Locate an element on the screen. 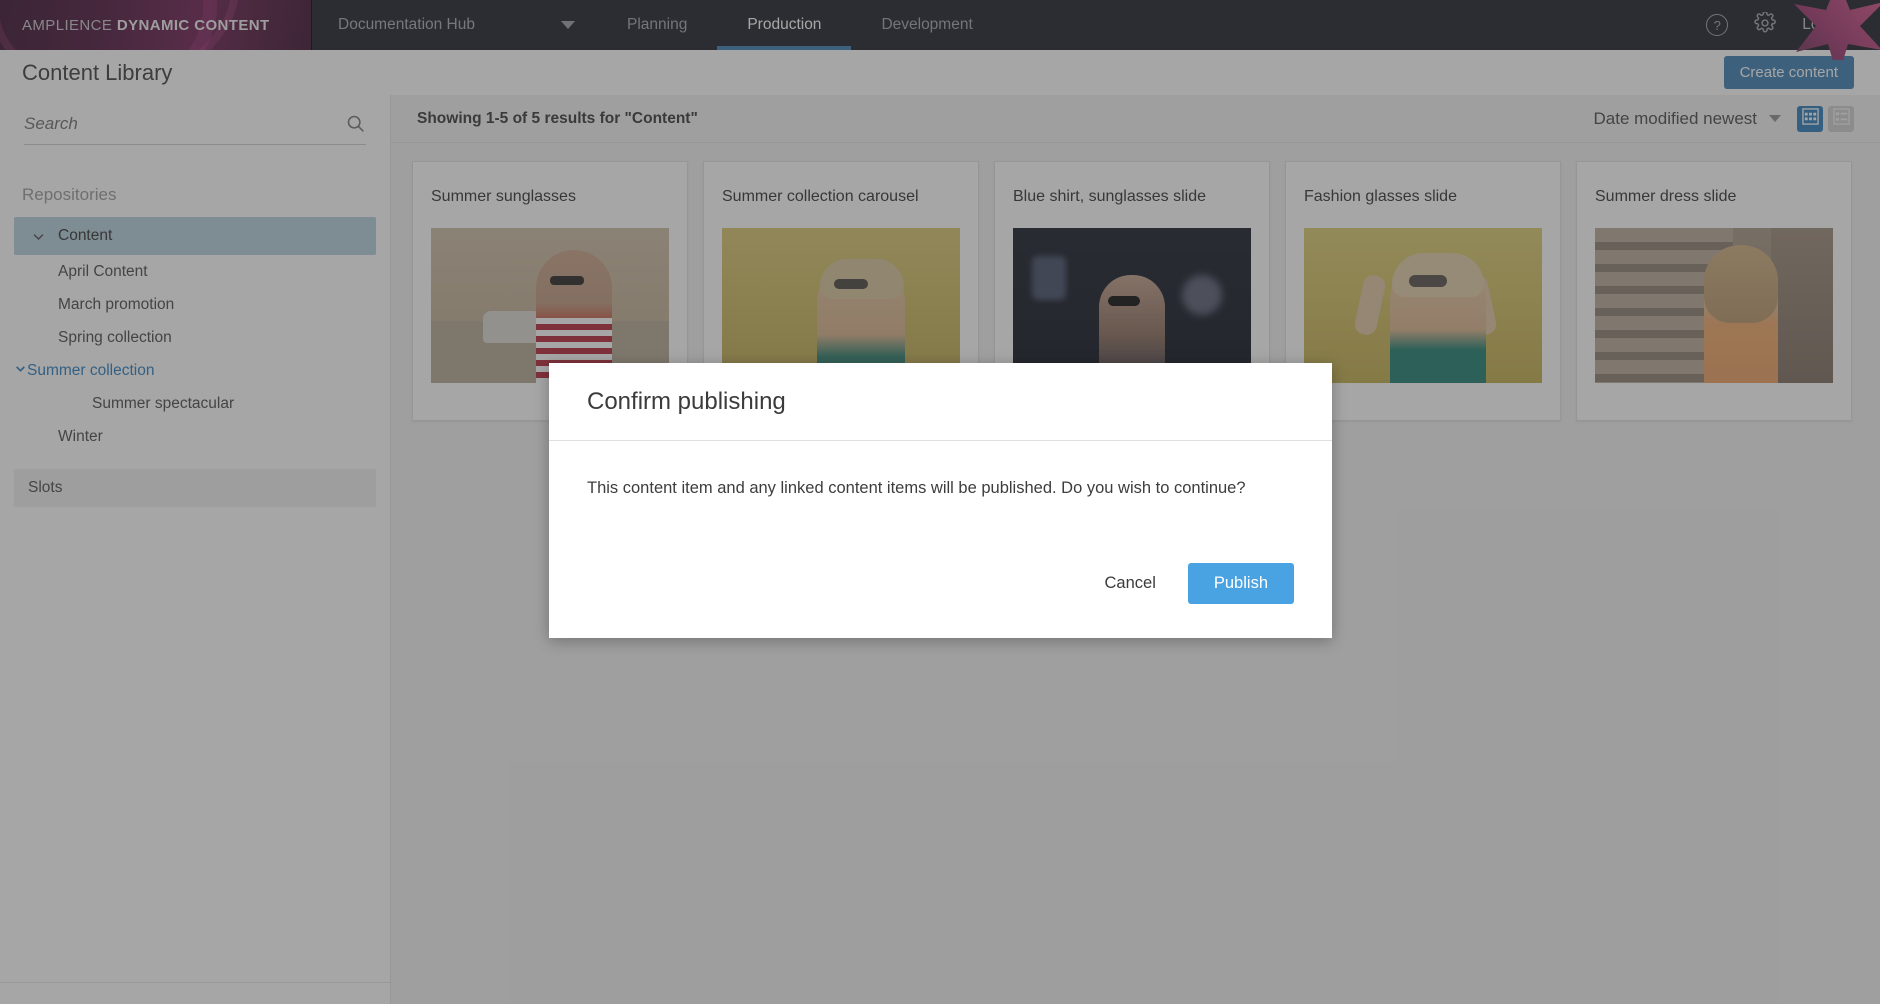 The image size is (1880, 1004). publish-button: Publish is located at coordinates (1240, 583).